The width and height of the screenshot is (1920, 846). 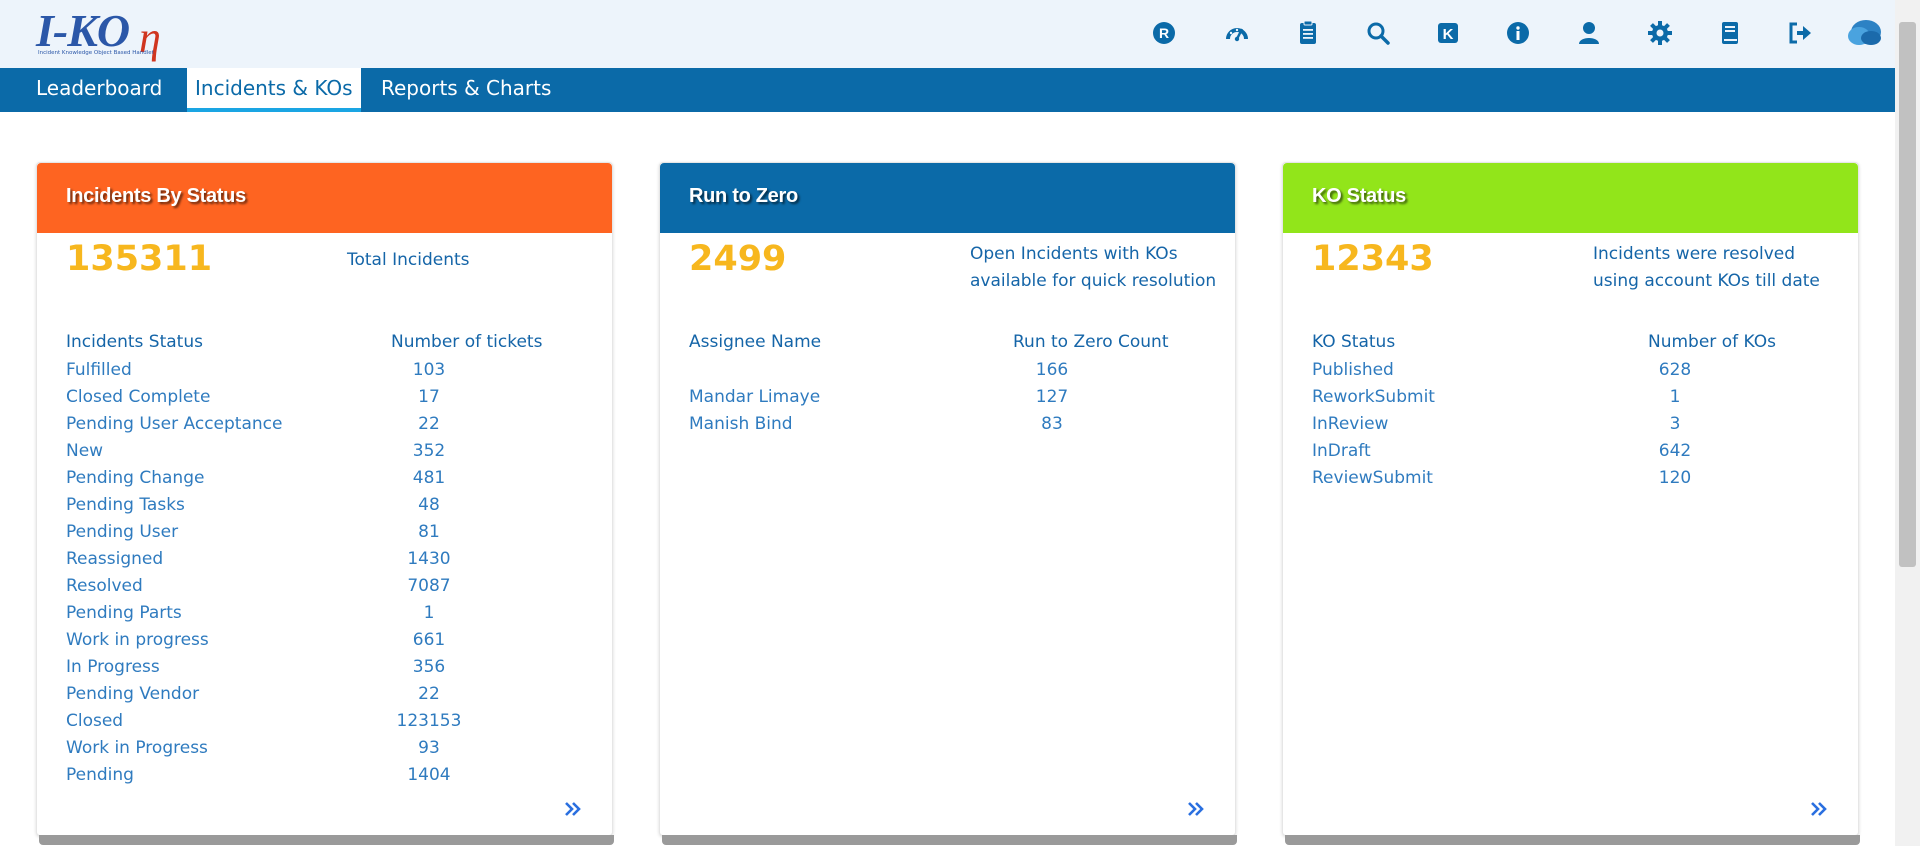 I want to click on page-scrollbar, so click(x=1907, y=423).